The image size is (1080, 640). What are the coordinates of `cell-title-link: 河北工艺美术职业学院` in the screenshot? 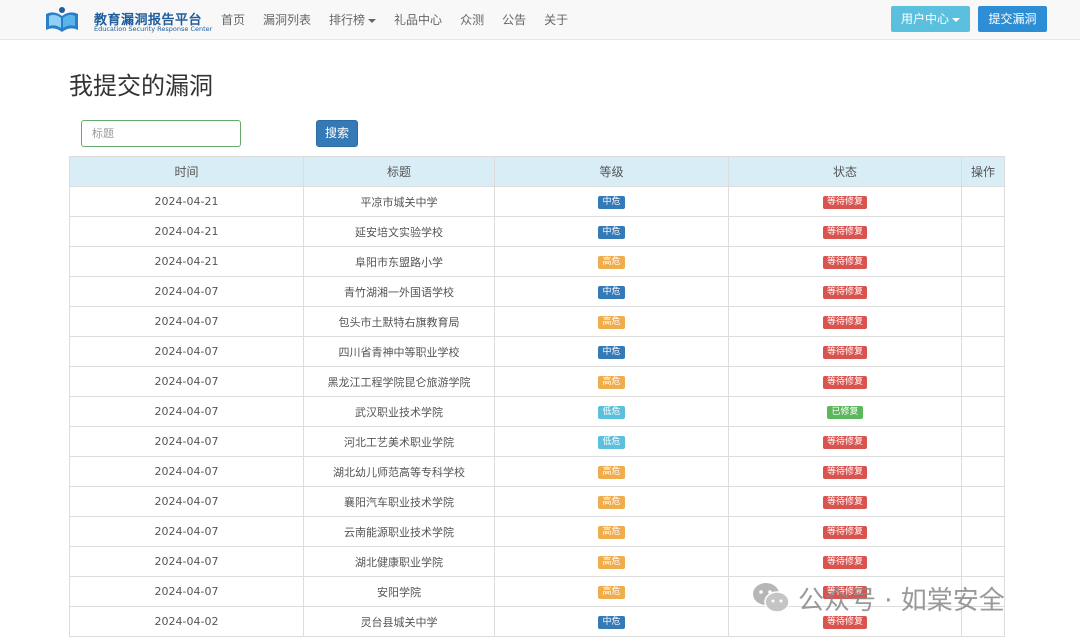 It's located at (399, 441).